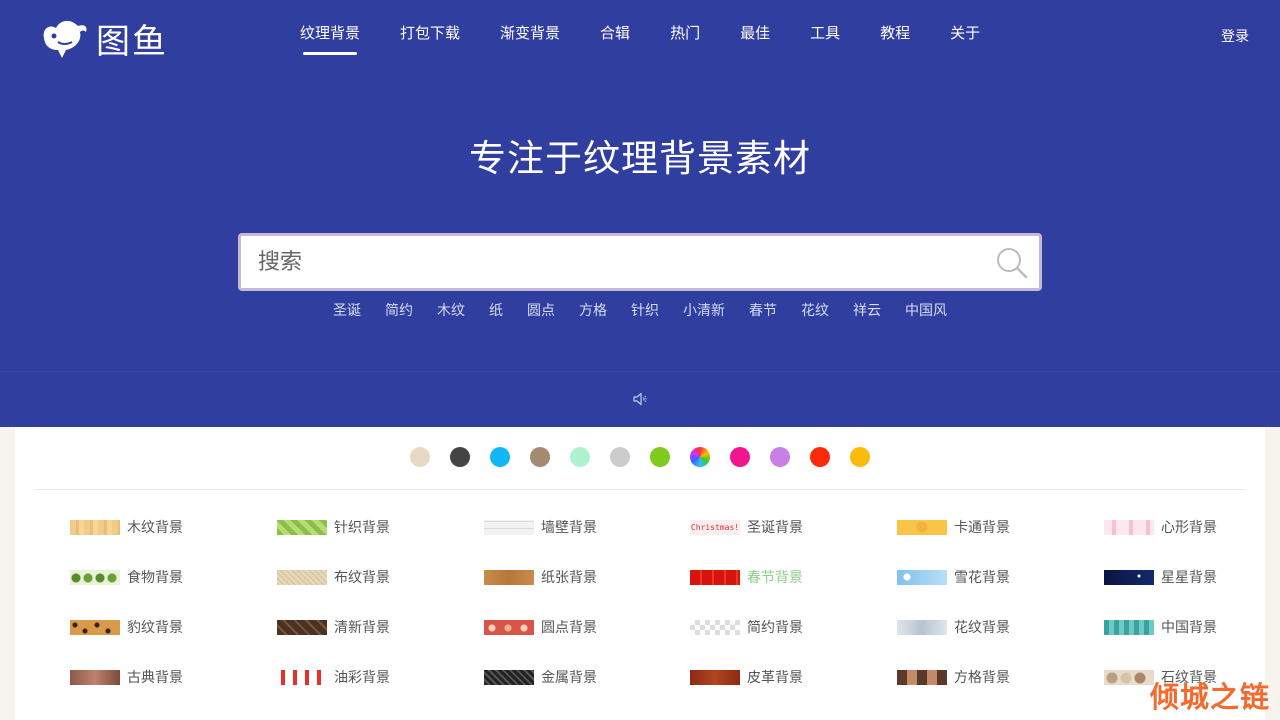  I want to click on category-label: 卡通背景, so click(982, 528).